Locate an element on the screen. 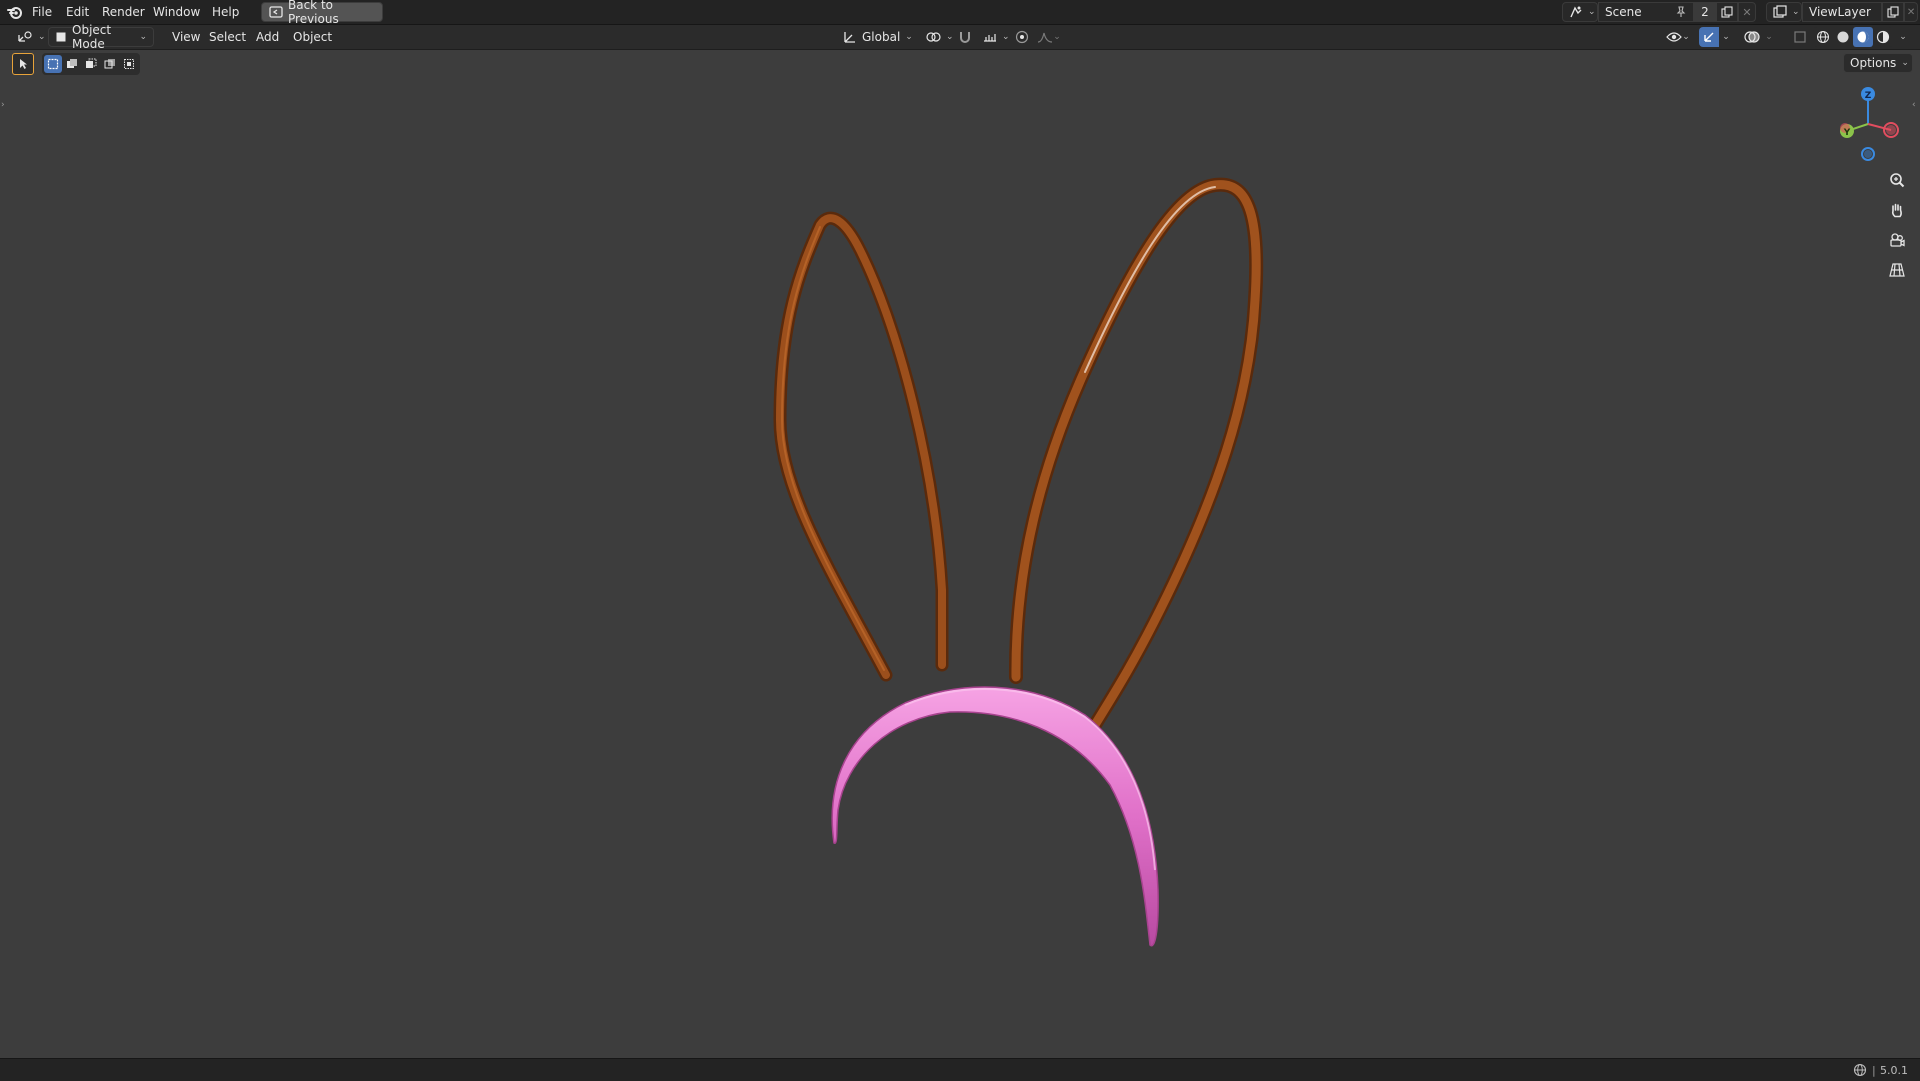  snap-toggle is located at coordinates (965, 37).